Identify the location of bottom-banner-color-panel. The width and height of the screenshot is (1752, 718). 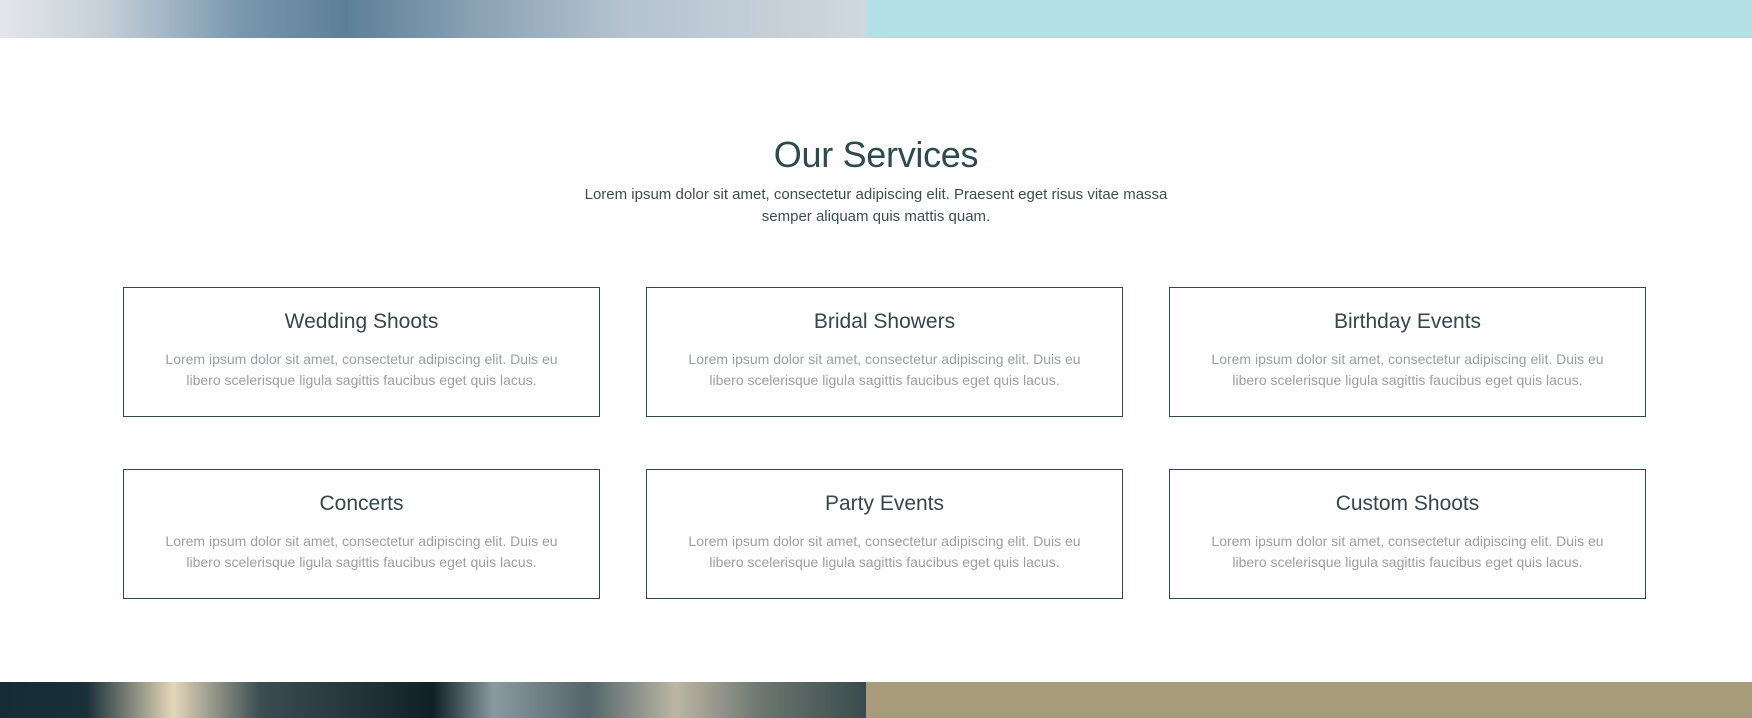
(1309, 700).